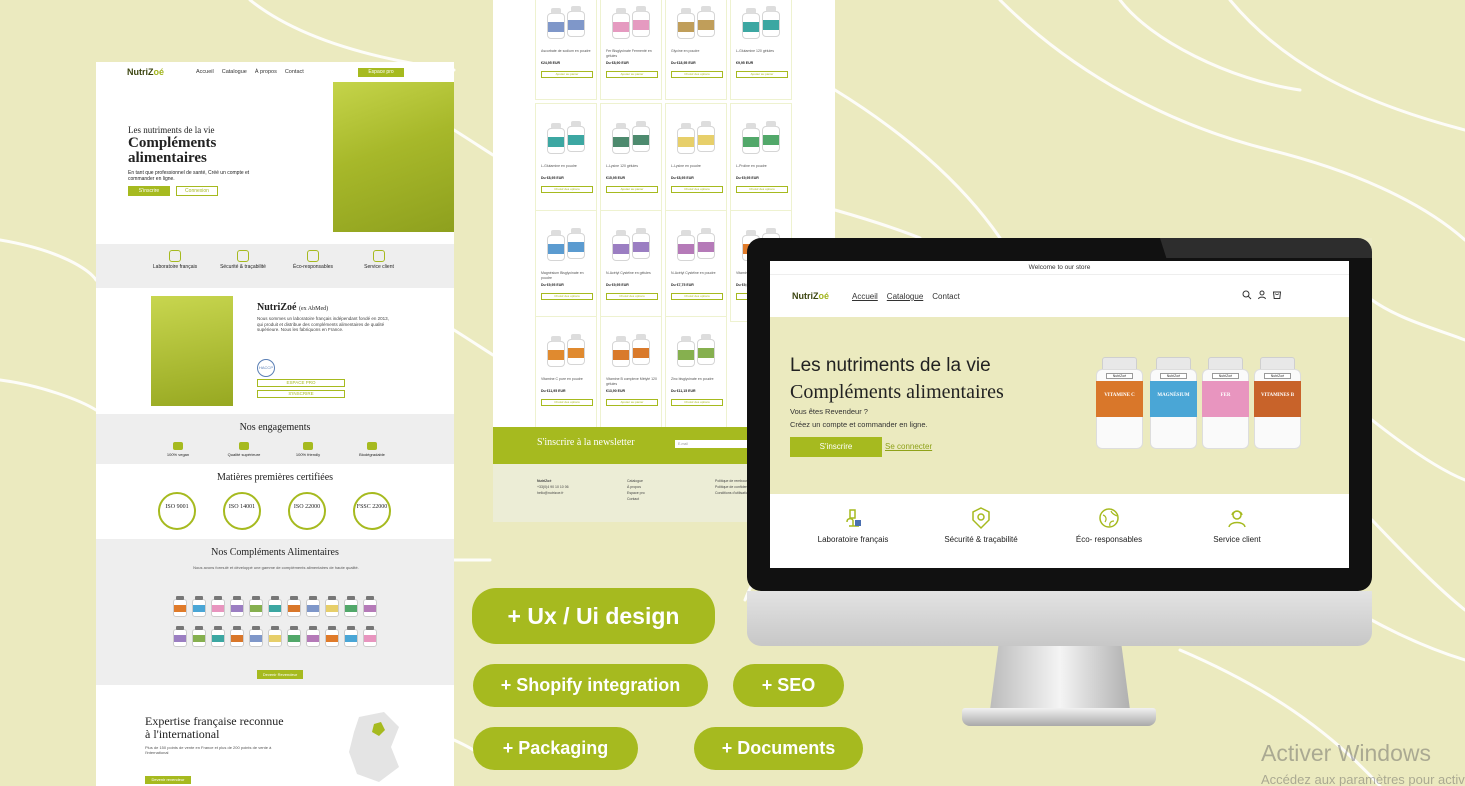 The width and height of the screenshot is (1465, 786). Describe the element at coordinates (280, 674) in the screenshot. I see `become-reseller-button: Devenir Revendeur` at that location.